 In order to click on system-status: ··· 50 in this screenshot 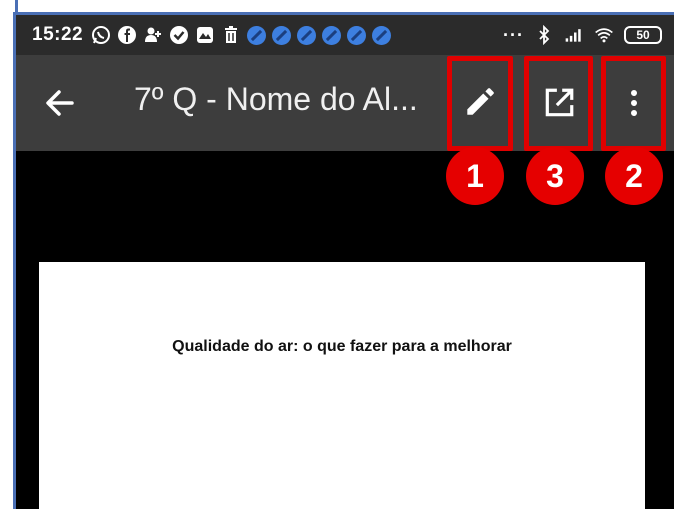, I will do `click(582, 35)`.